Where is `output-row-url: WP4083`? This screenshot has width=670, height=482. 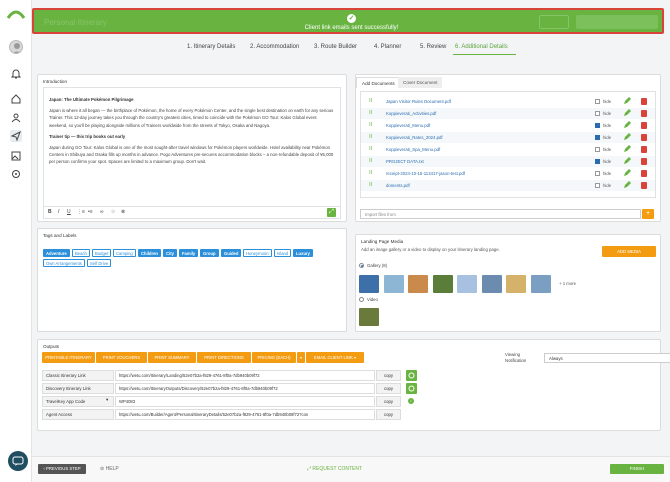
output-row-url: WP4083 is located at coordinates (245, 401).